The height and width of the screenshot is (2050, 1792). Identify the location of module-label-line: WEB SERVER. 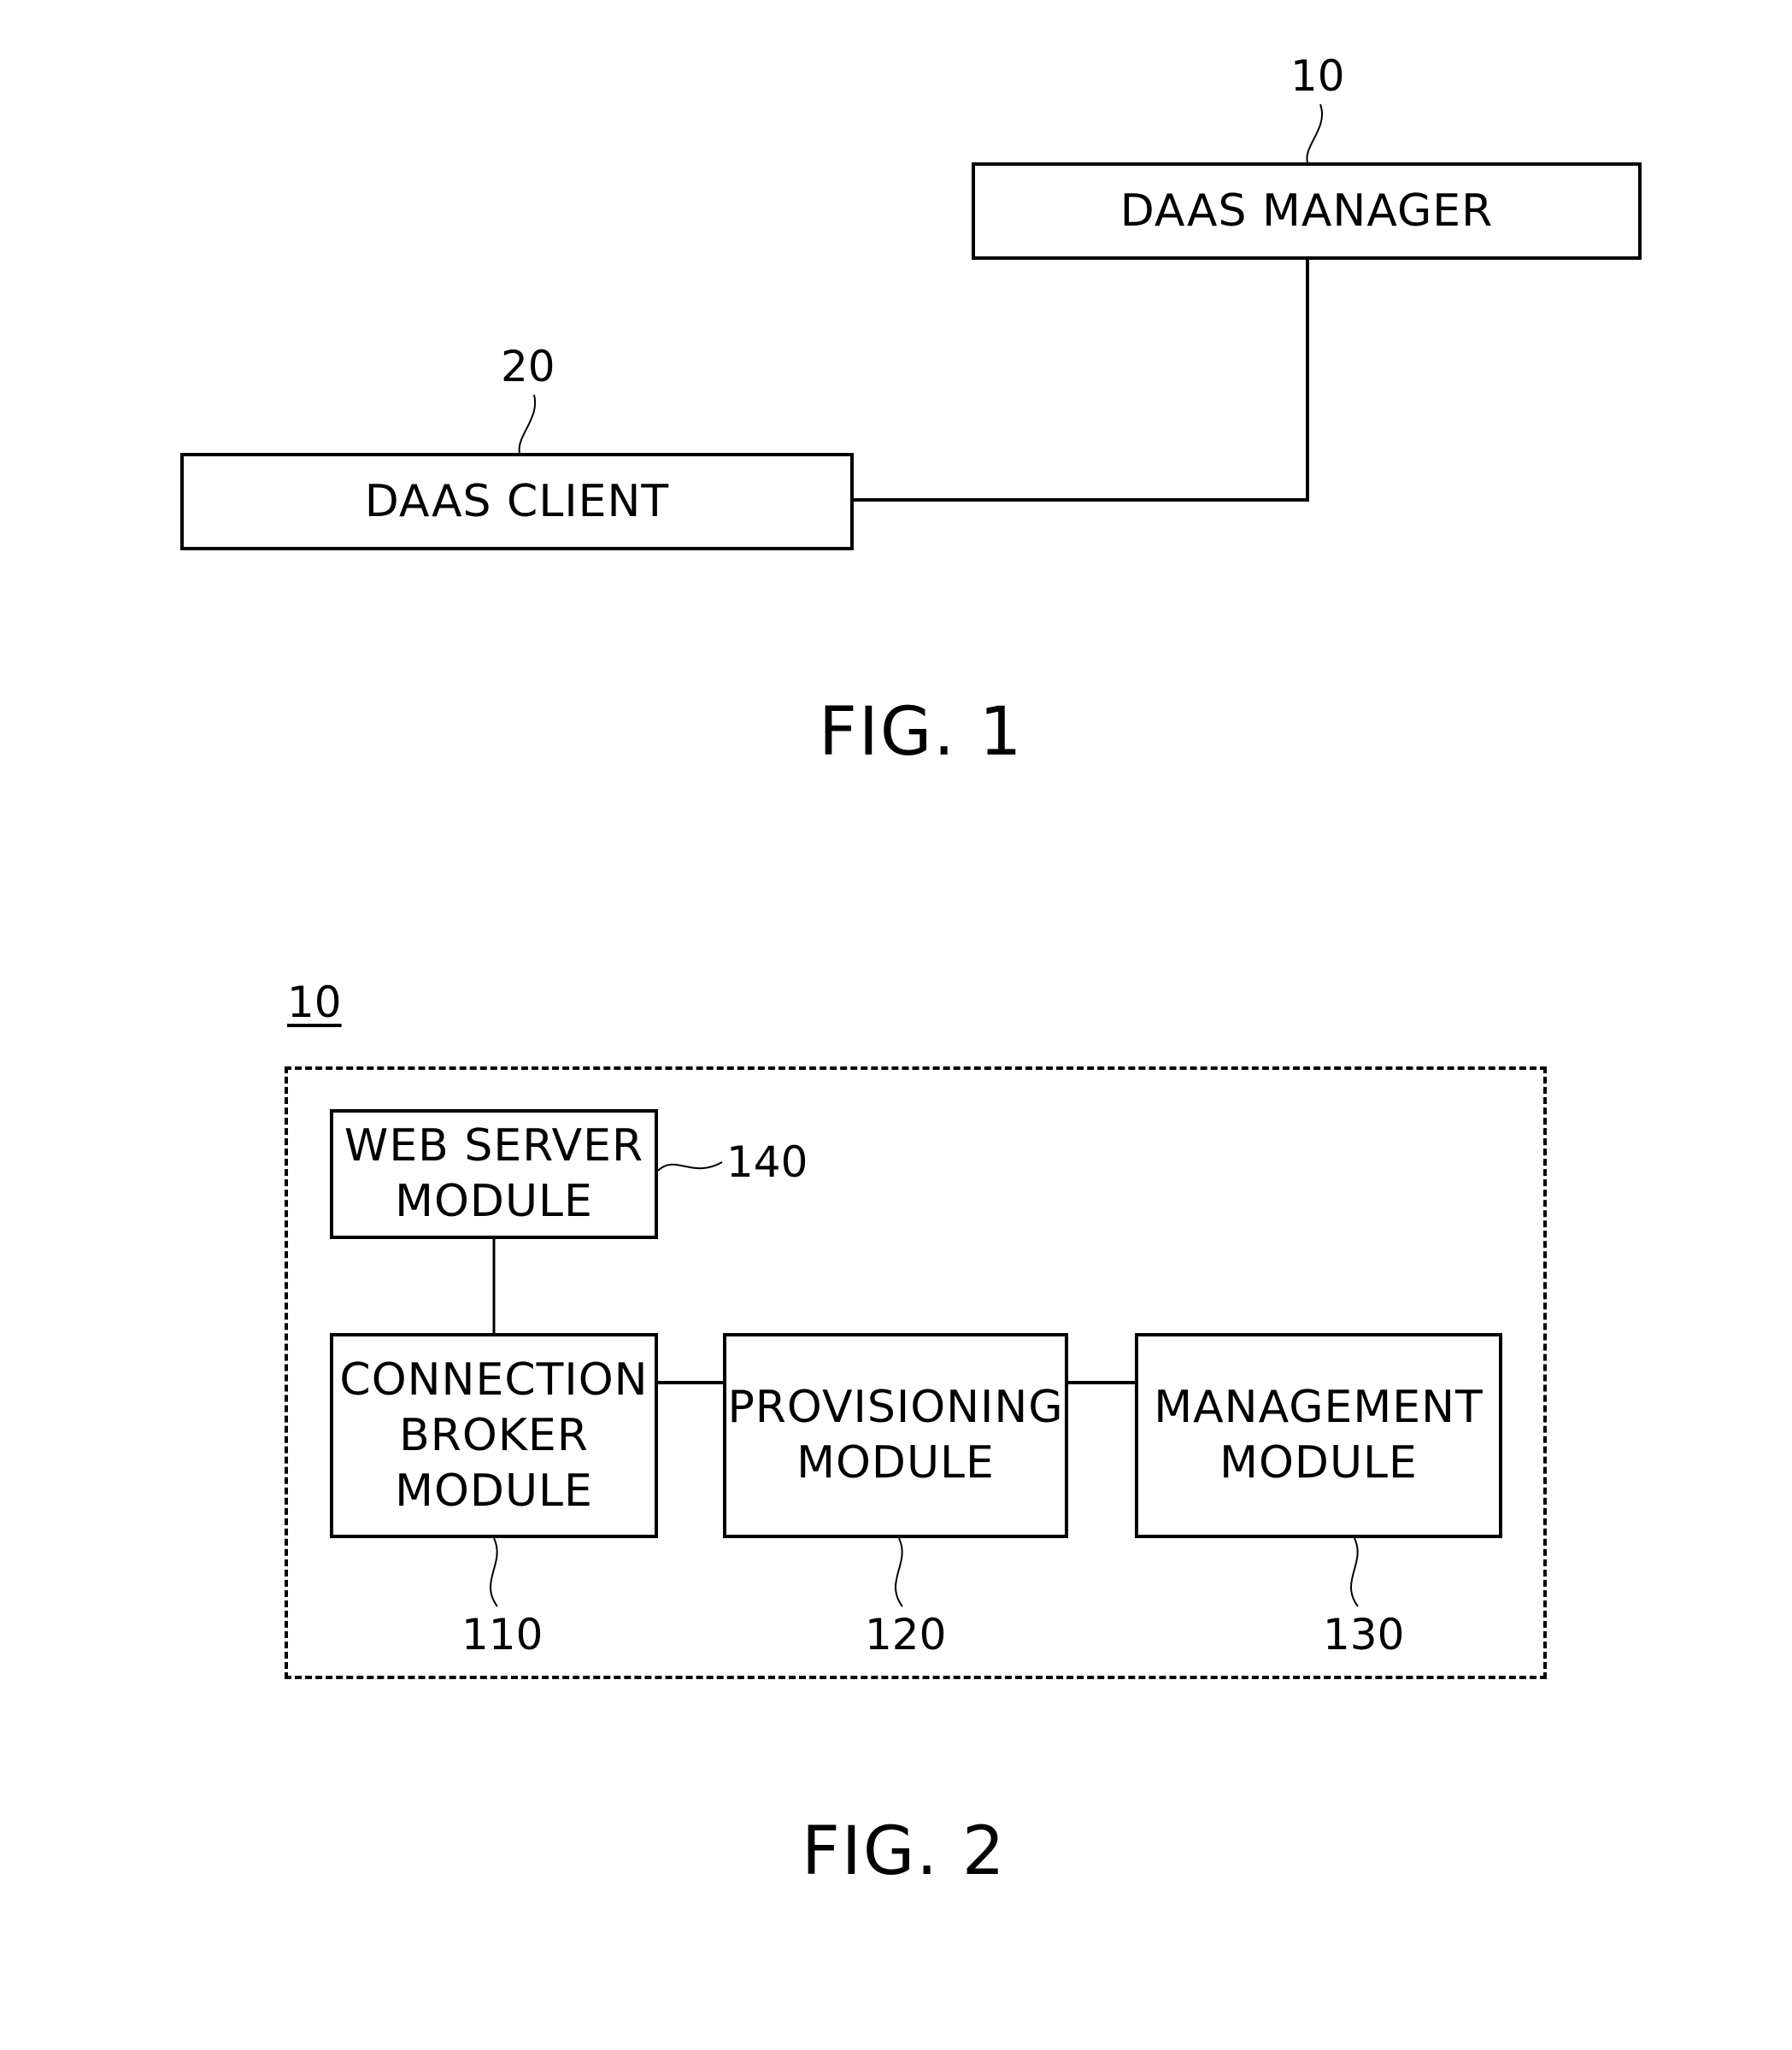
(494, 1146).